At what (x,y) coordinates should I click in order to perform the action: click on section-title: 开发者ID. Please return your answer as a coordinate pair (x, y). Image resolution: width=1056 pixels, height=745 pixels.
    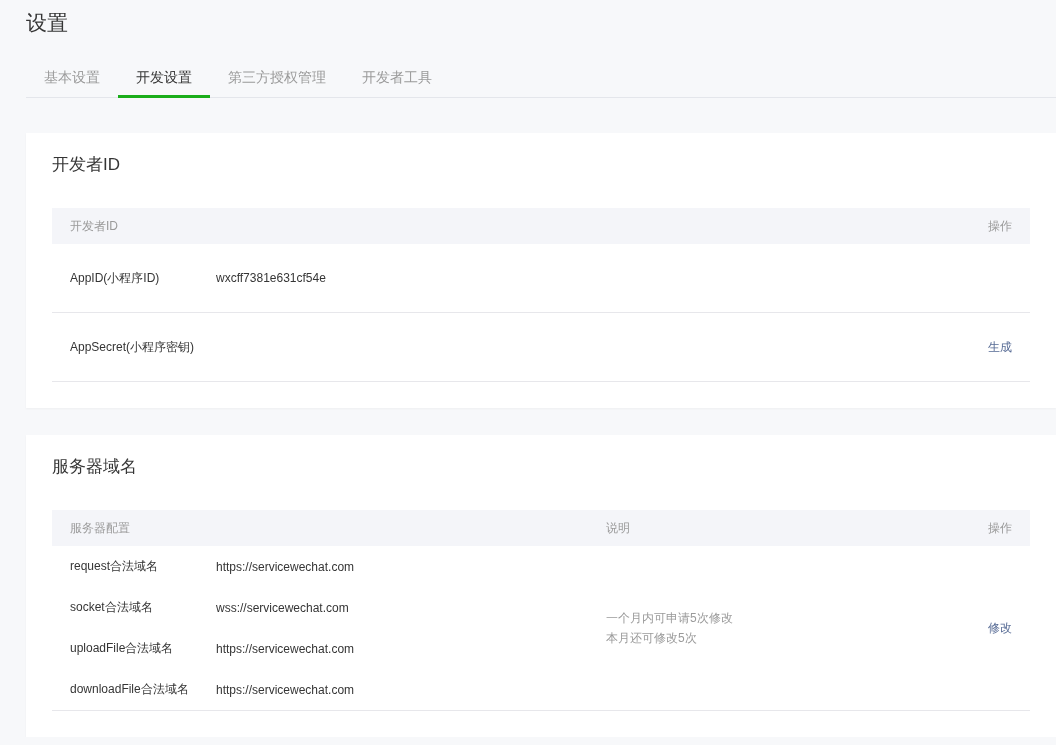
    Looking at the image, I should click on (86, 165).